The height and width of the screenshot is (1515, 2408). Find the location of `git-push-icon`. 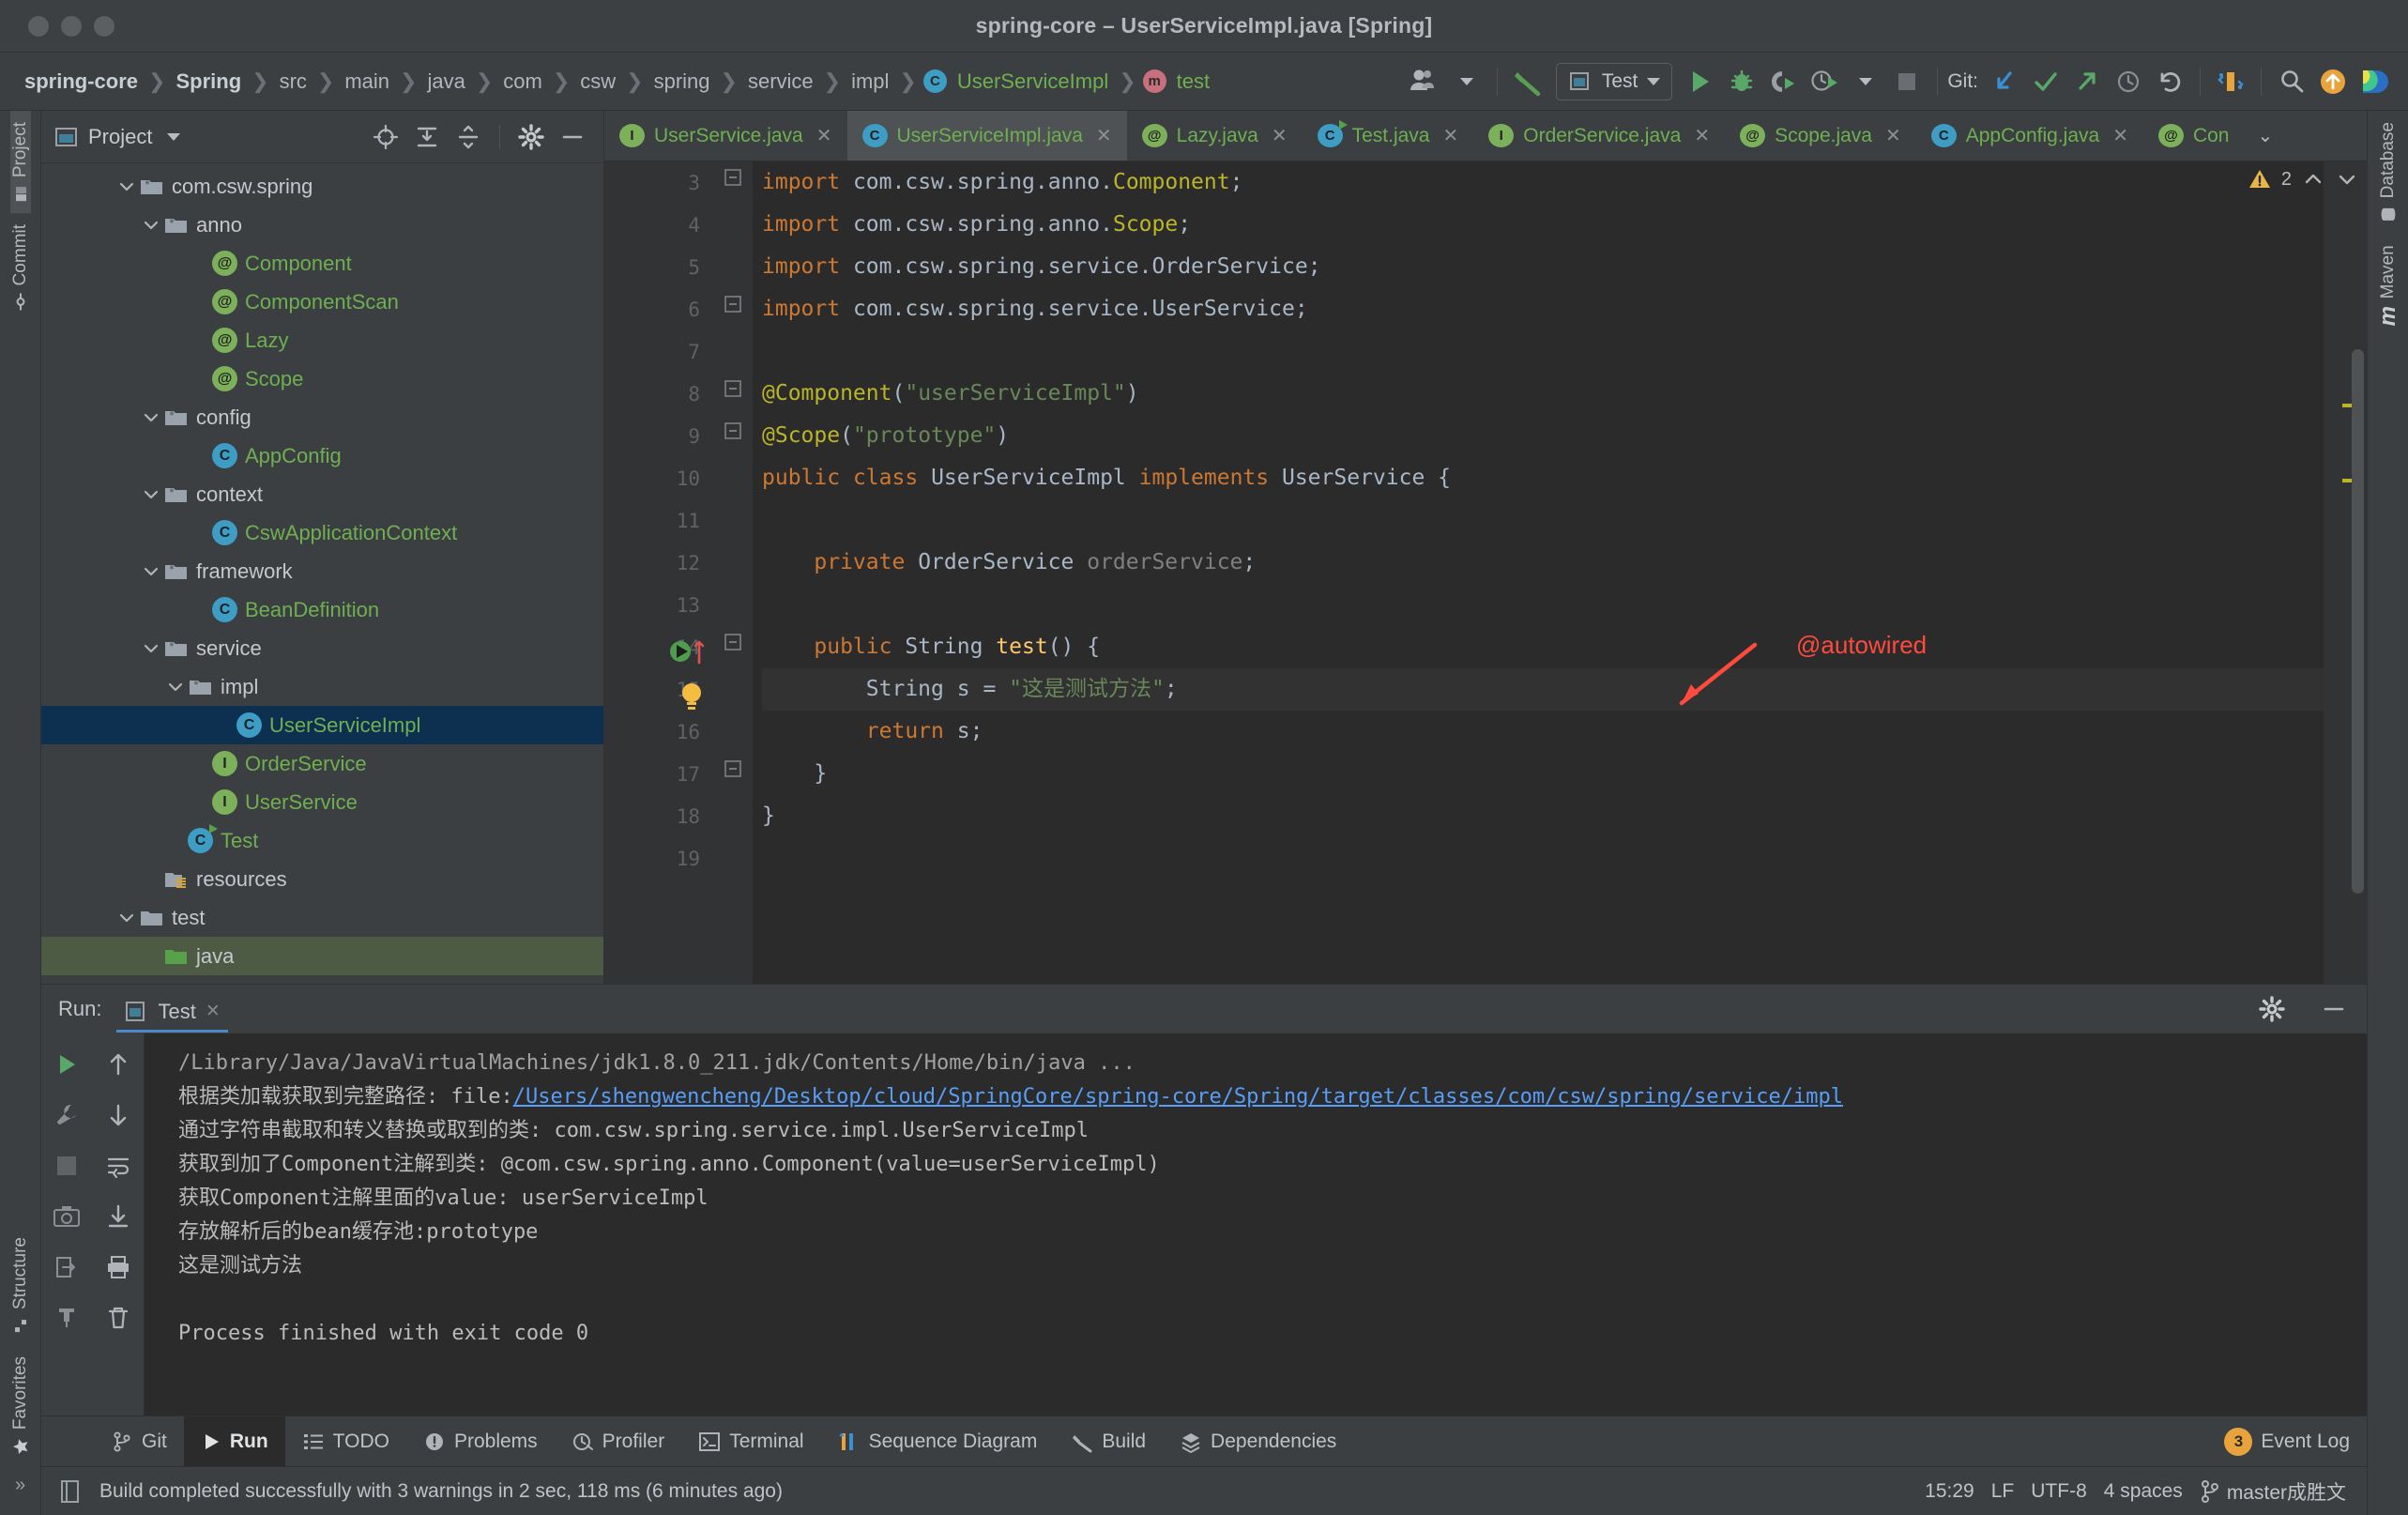

git-push-icon is located at coordinates (2087, 81).